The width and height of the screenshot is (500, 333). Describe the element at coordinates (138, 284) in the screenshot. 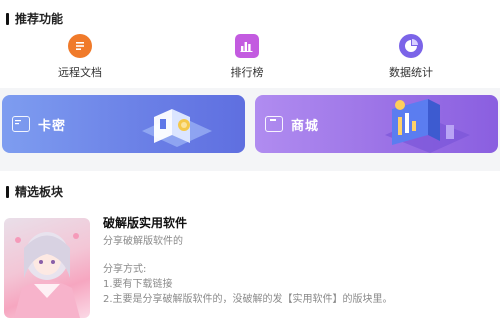

I see `description-line: 1.要有下载链接` at that location.